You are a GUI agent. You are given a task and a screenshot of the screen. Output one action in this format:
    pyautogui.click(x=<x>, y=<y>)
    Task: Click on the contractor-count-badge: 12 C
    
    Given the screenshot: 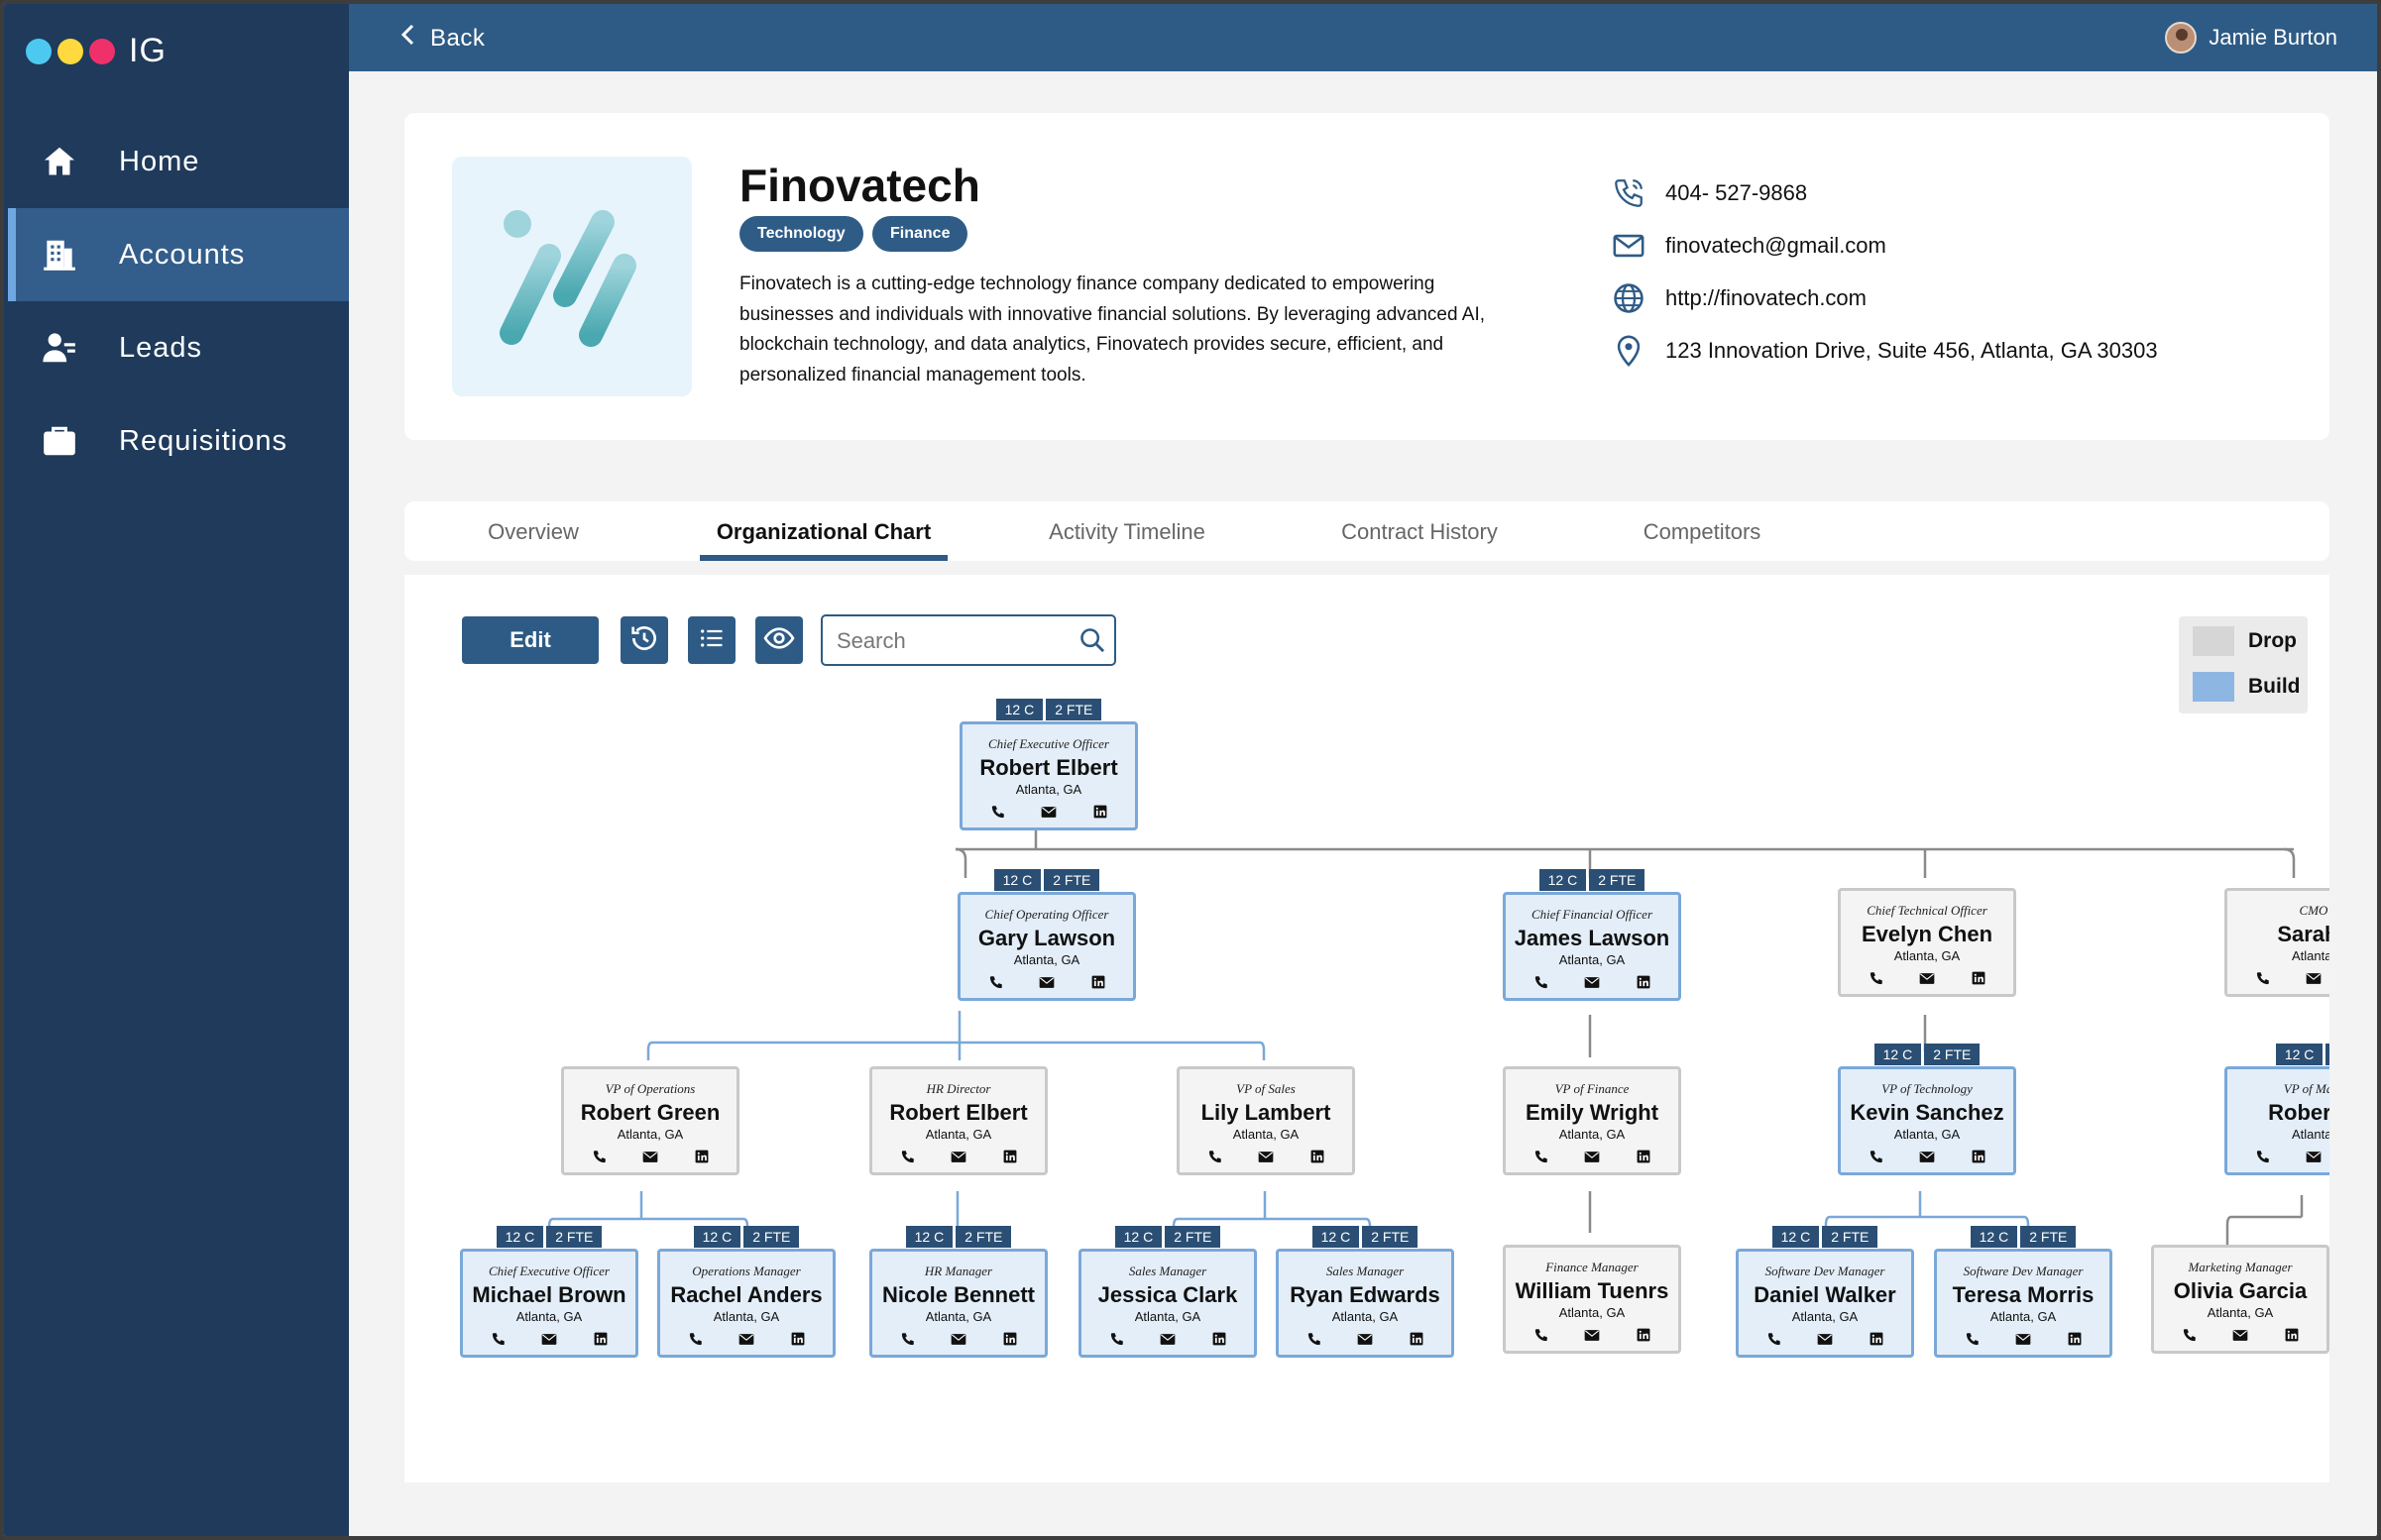 What is the action you would take?
    pyautogui.click(x=1562, y=880)
    